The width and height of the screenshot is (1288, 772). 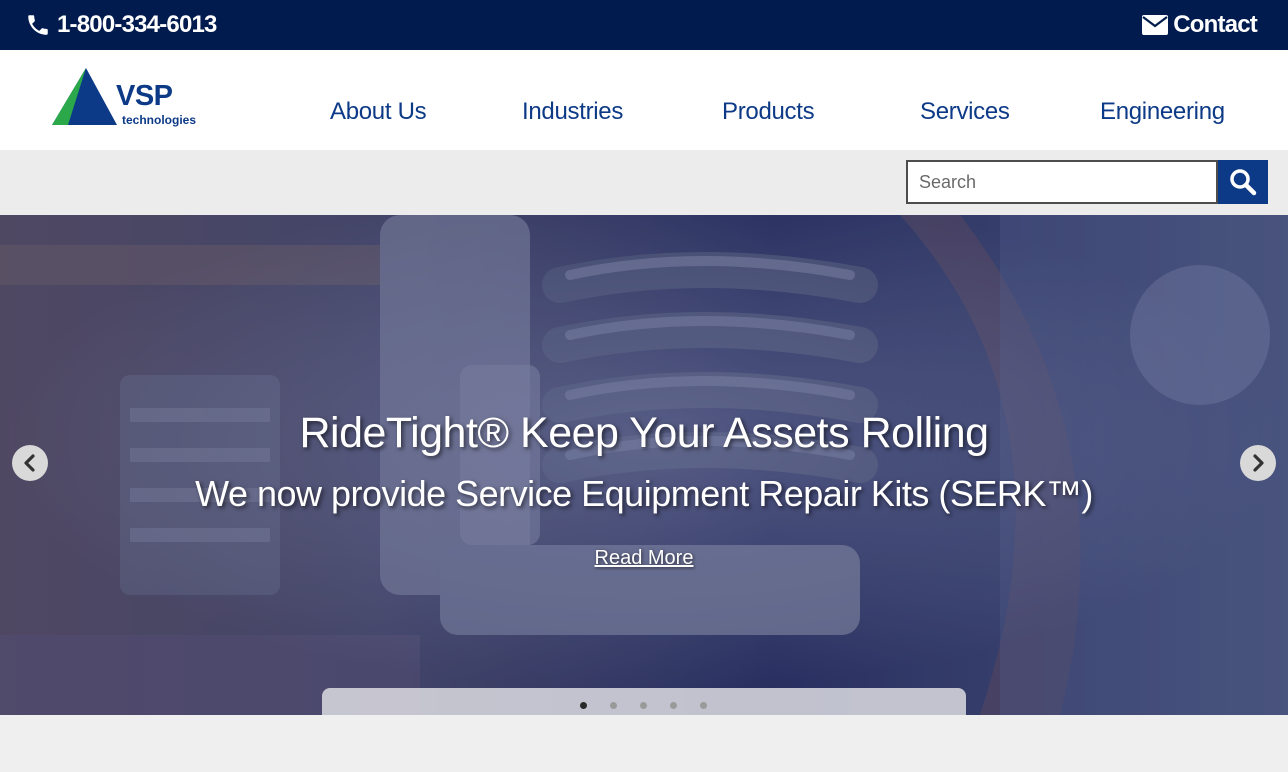 I want to click on nav-engineering: Engineering, so click(x=1162, y=112).